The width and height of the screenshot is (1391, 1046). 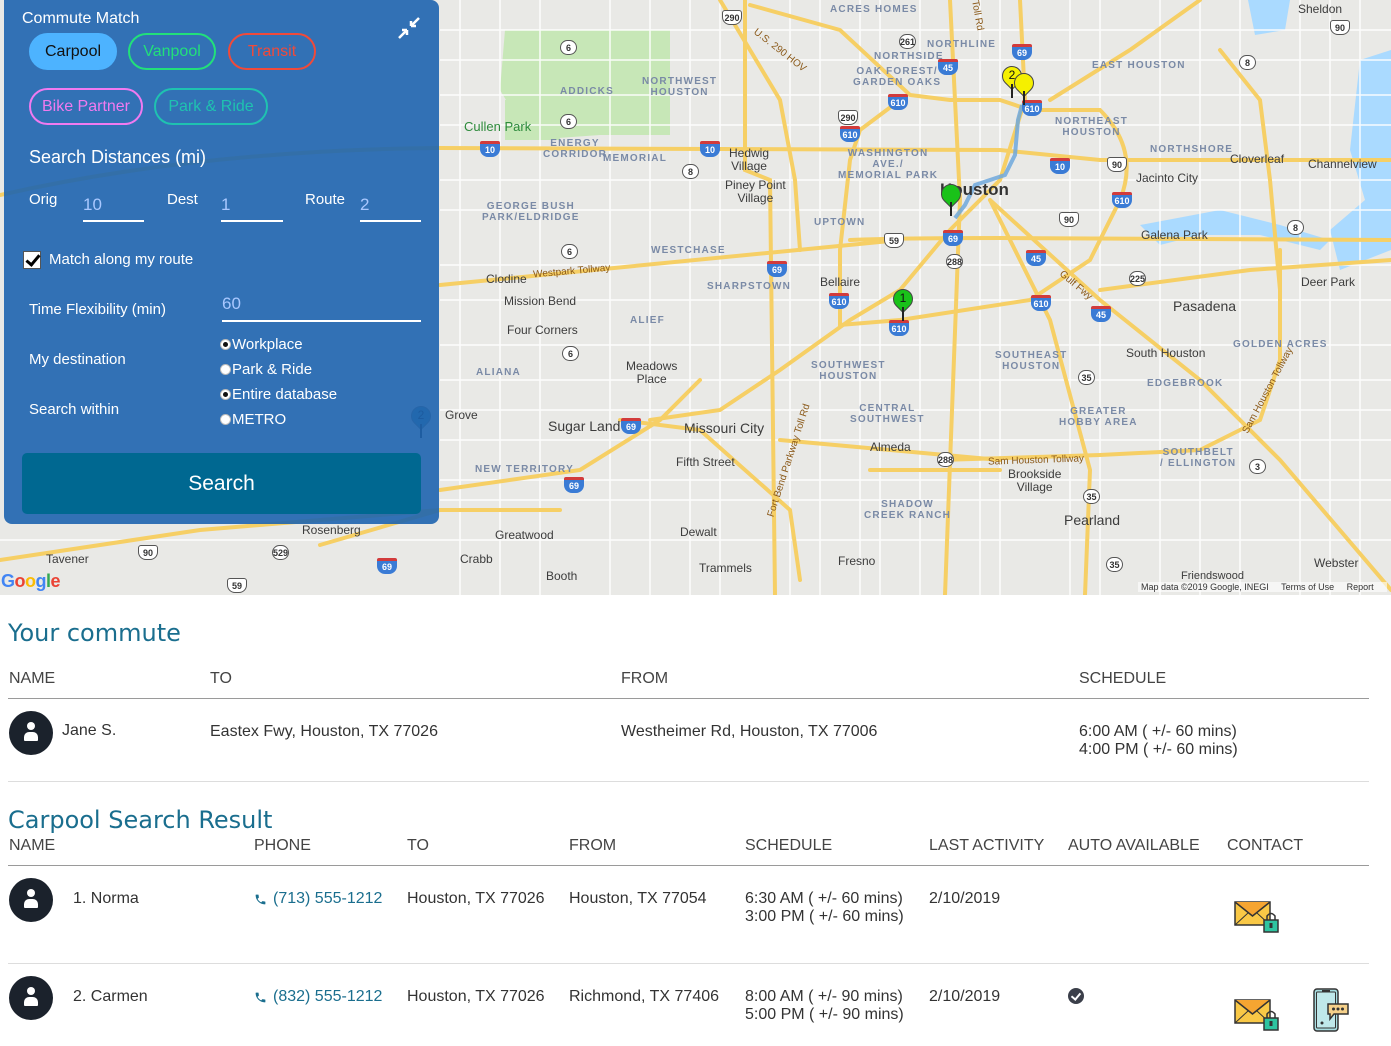 What do you see at coordinates (272, 51) in the screenshot?
I see `mode-transit-button: Transit` at bounding box center [272, 51].